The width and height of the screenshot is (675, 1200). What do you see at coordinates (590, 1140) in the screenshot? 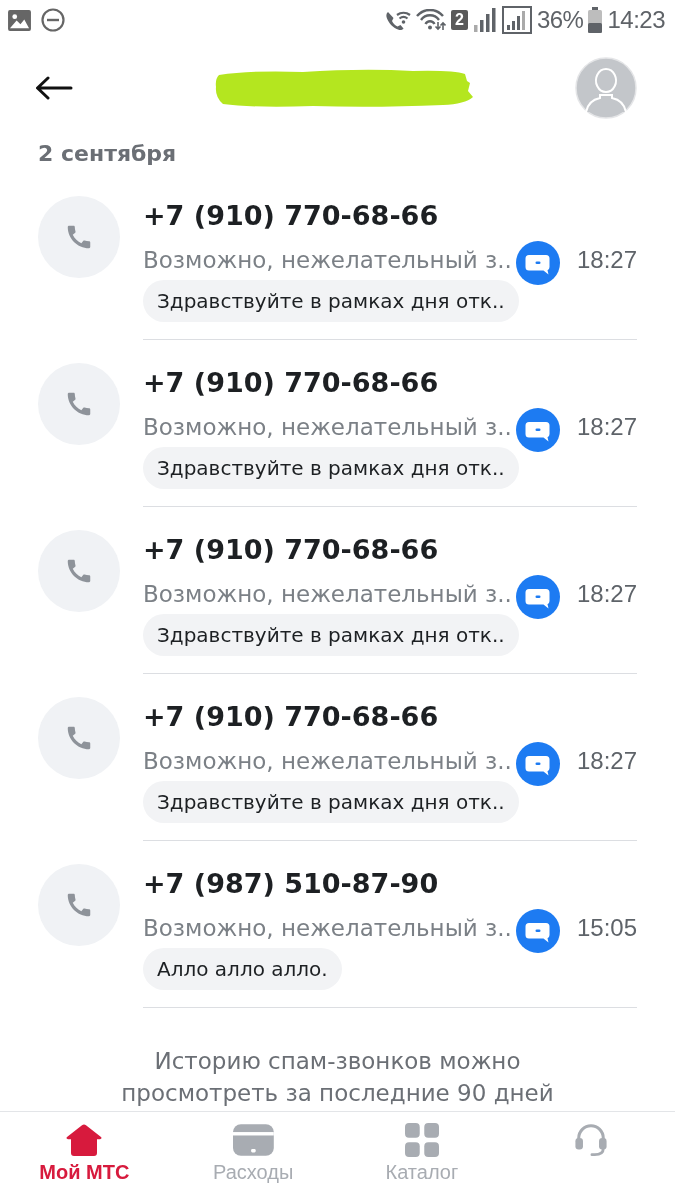
I see `headset-icon` at bounding box center [590, 1140].